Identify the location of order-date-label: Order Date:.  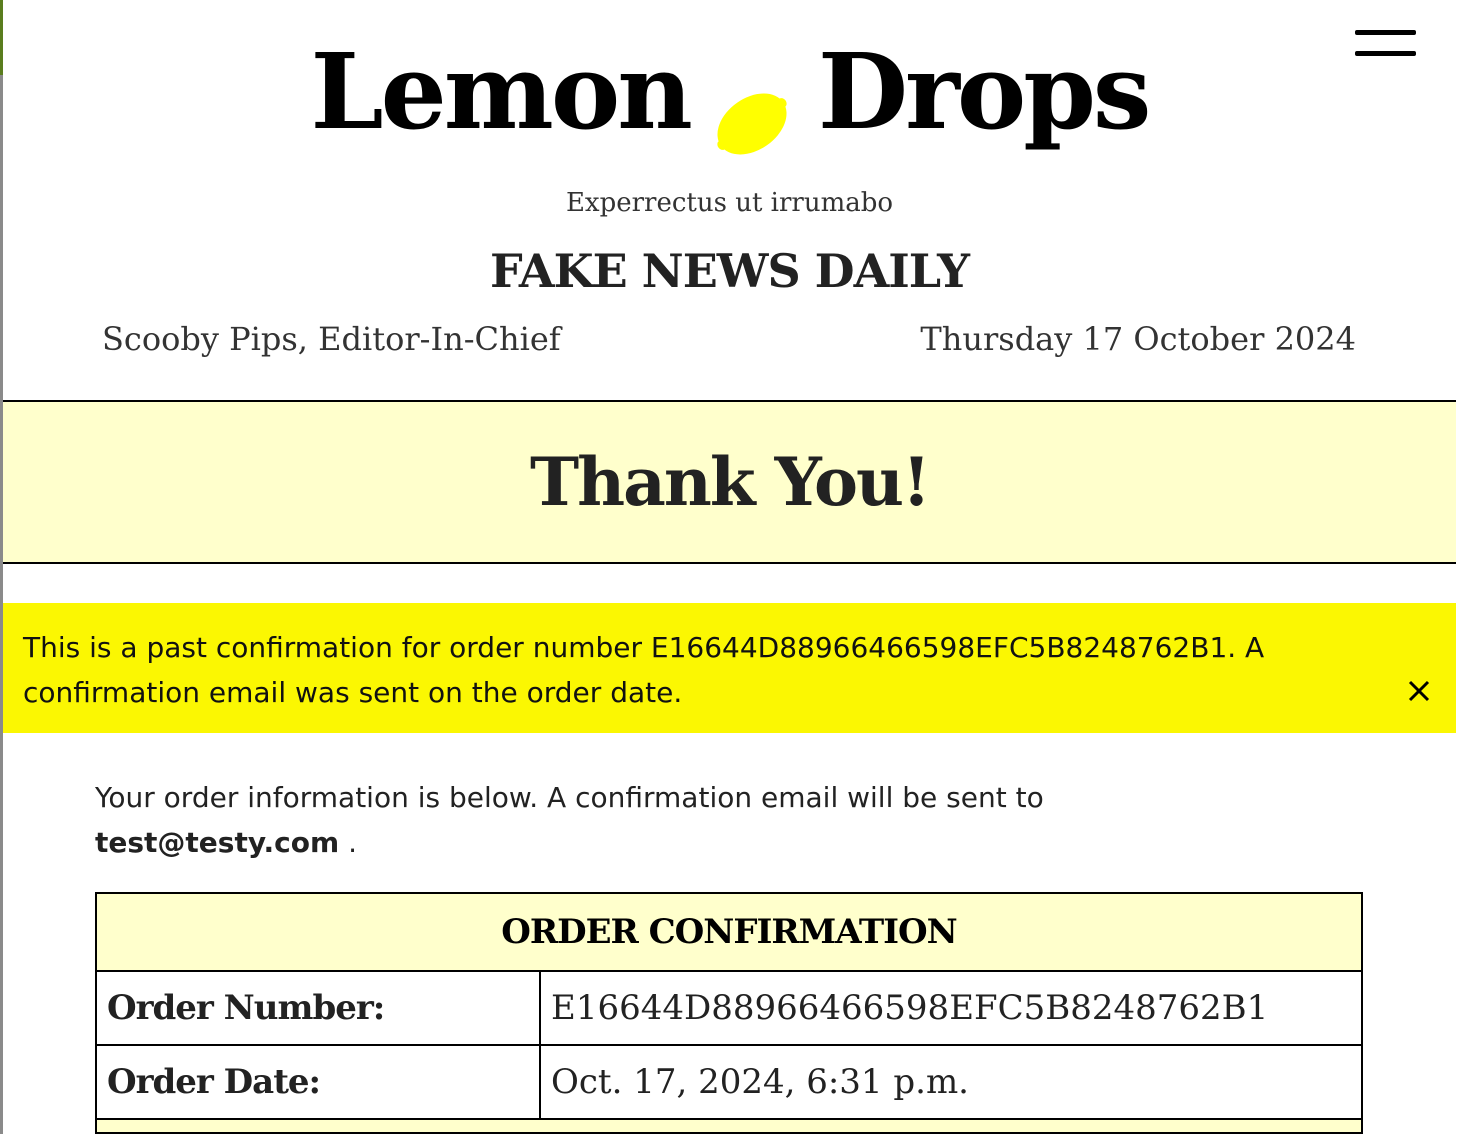
(318, 1082).